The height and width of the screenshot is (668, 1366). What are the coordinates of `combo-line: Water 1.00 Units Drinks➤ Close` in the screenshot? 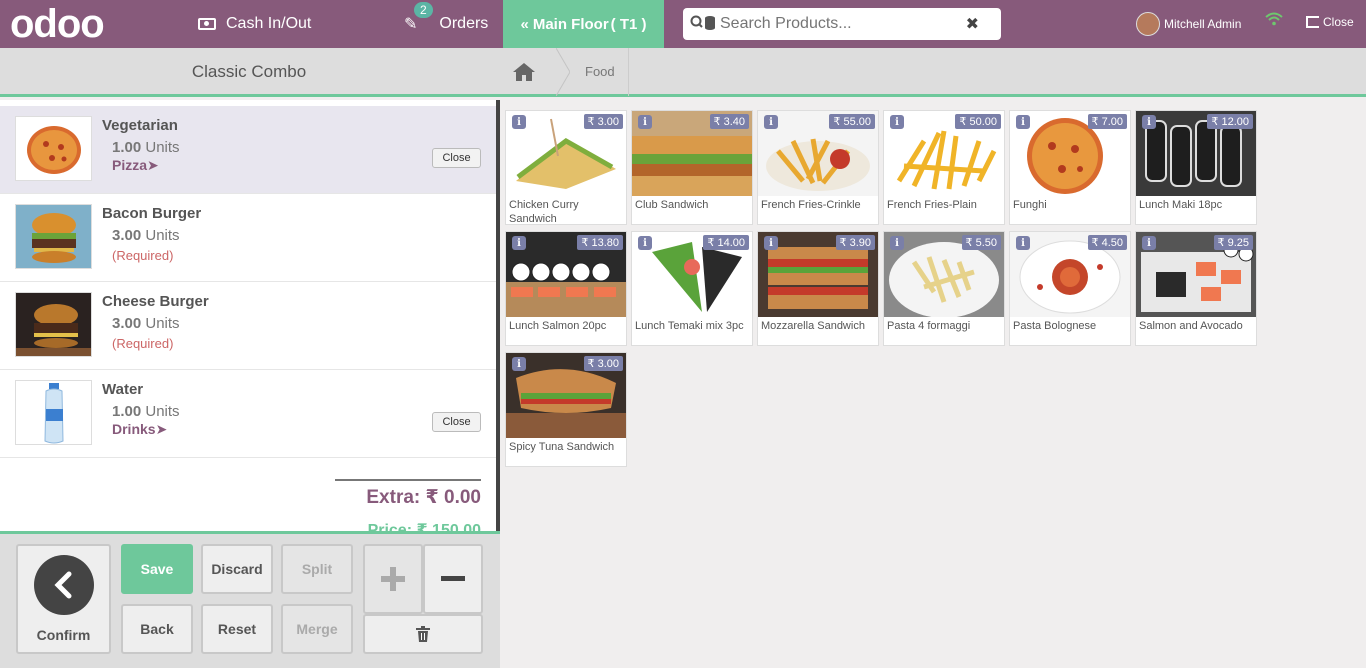 It's located at (248, 414).